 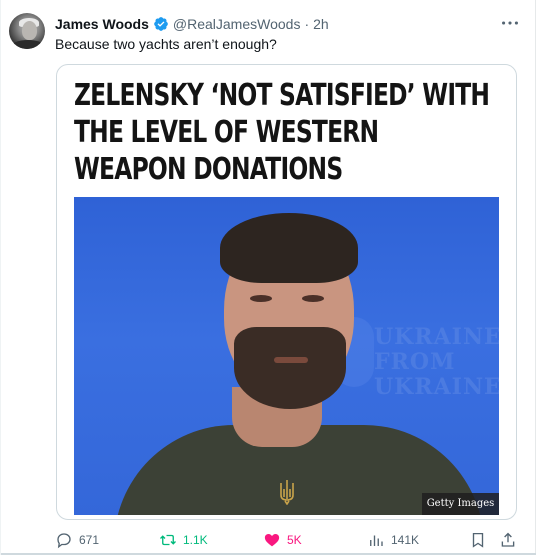 What do you see at coordinates (321, 24) in the screenshot?
I see `timestamp: 2h` at bounding box center [321, 24].